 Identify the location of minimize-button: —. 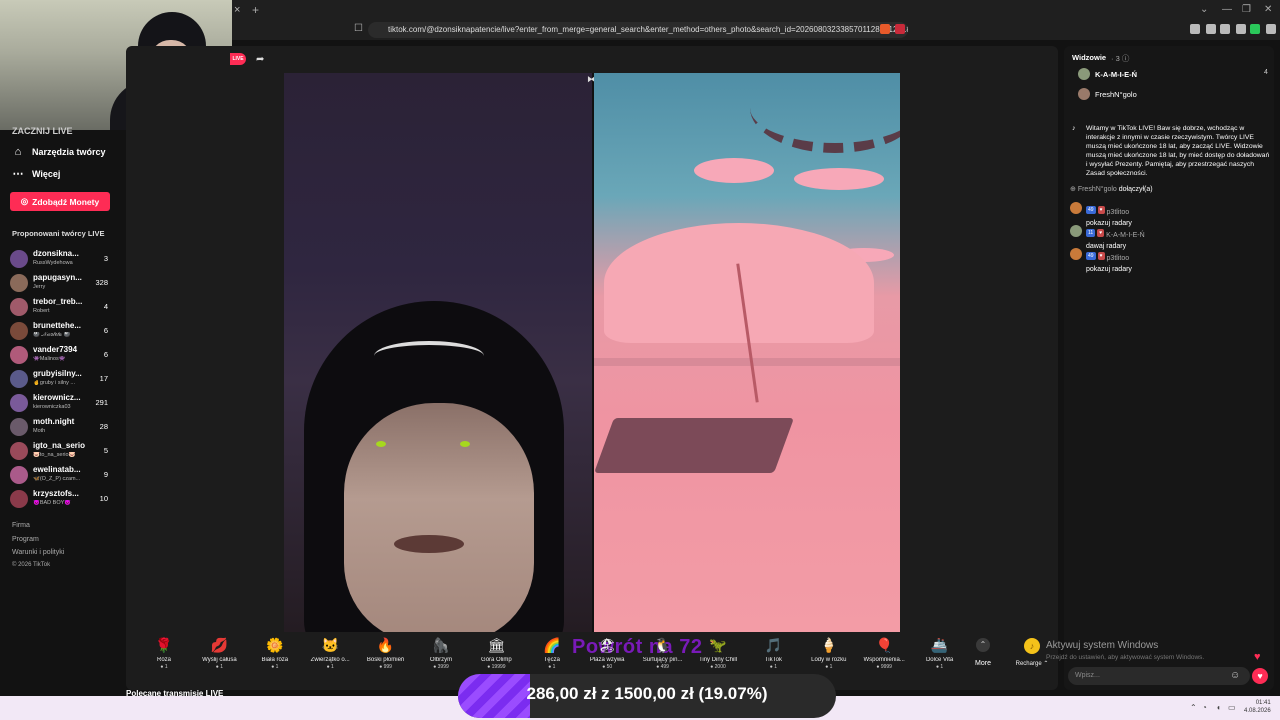
(1227, 9).